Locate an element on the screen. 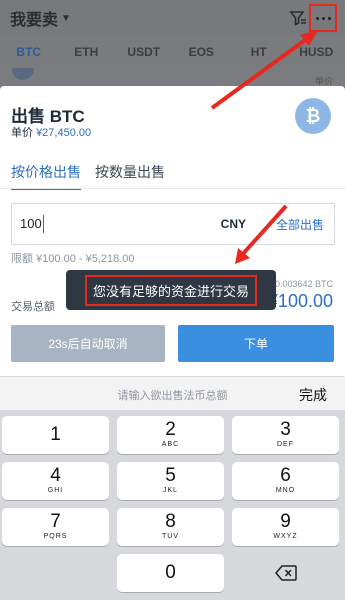 The image size is (345, 600). unit-price-value: ¥27,450.00 is located at coordinates (64, 133).